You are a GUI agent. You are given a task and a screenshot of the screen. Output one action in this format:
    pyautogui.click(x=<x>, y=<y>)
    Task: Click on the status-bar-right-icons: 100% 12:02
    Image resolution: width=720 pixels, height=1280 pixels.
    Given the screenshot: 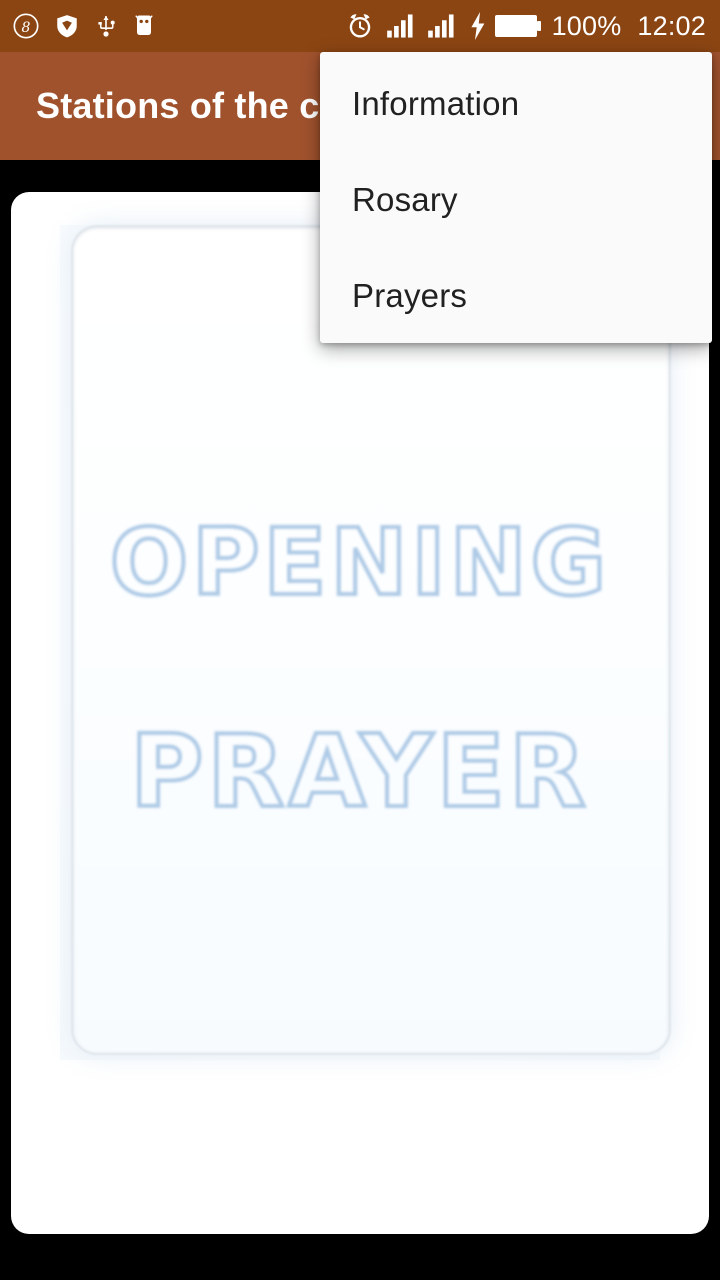 What is the action you would take?
    pyautogui.click(x=525, y=26)
    